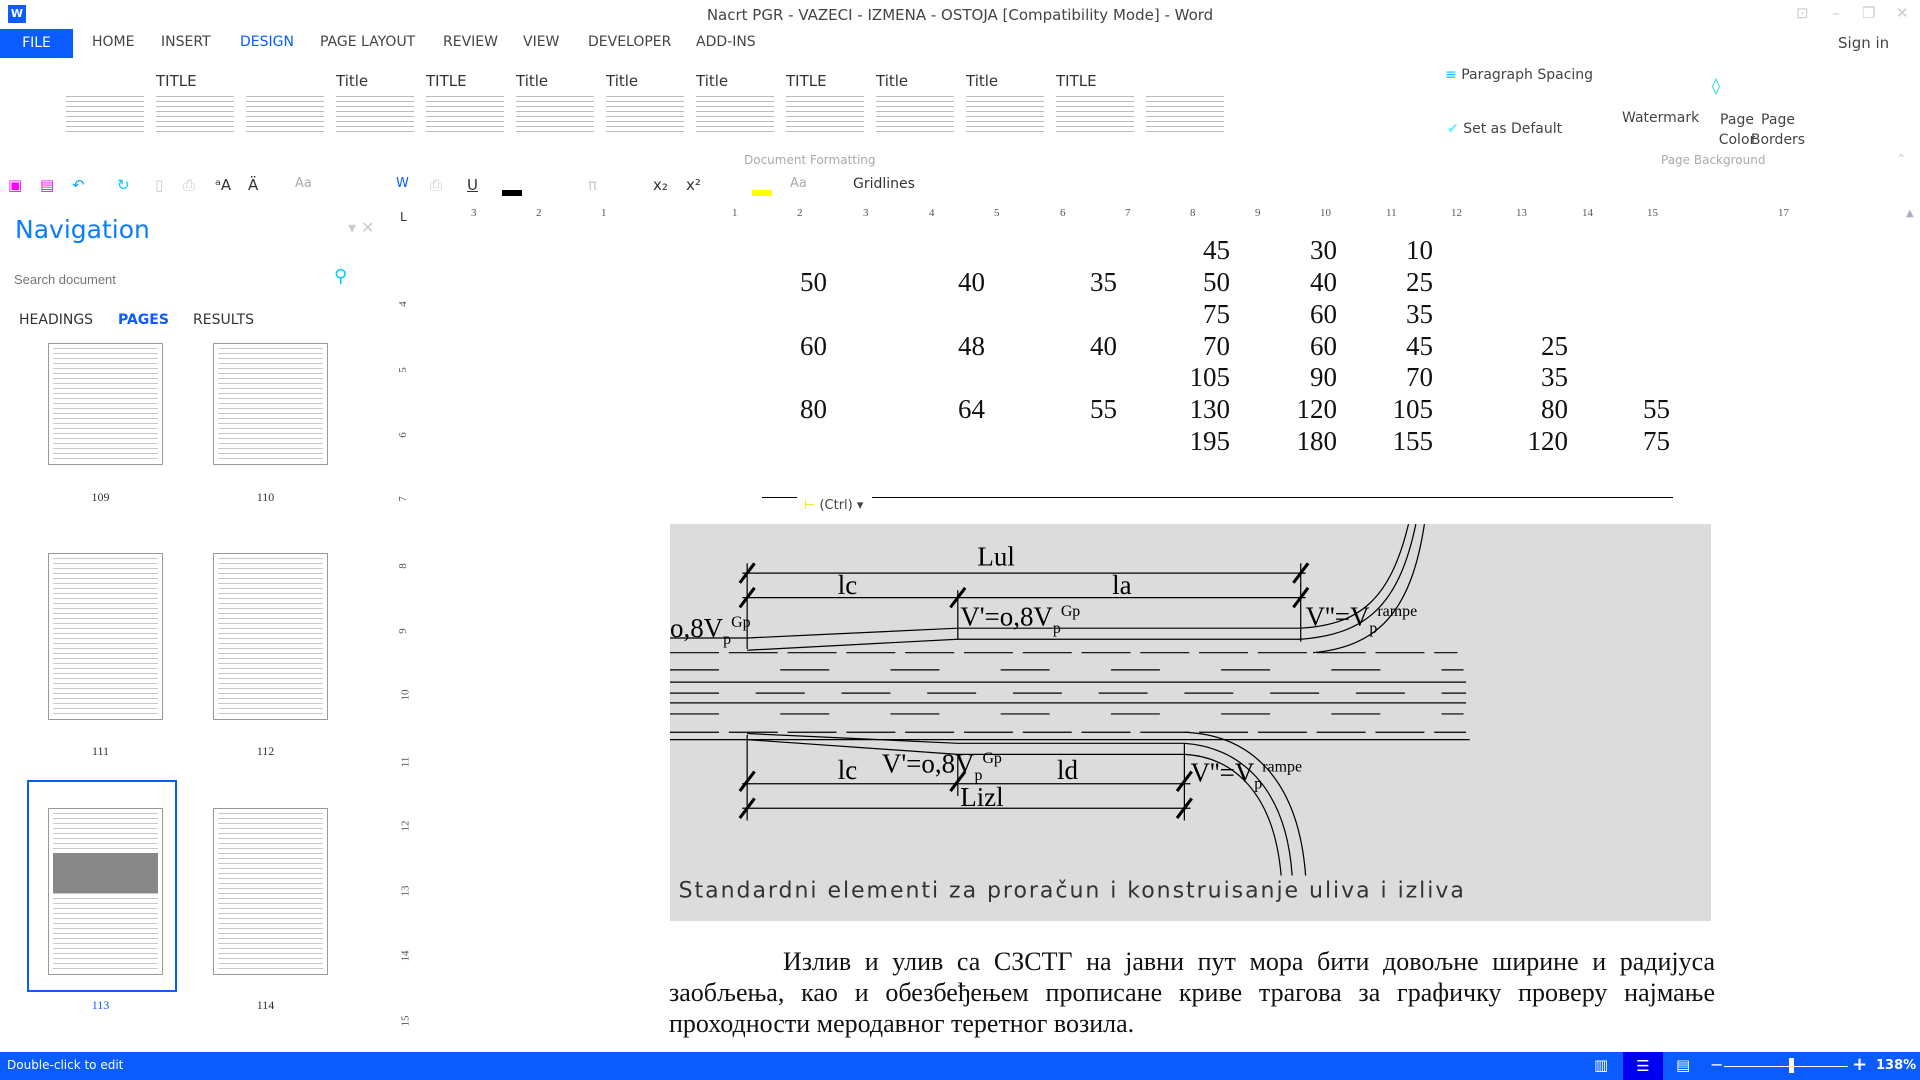 The image size is (1920, 1080). I want to click on print-layout-icon: ☰, so click(1643, 1066).